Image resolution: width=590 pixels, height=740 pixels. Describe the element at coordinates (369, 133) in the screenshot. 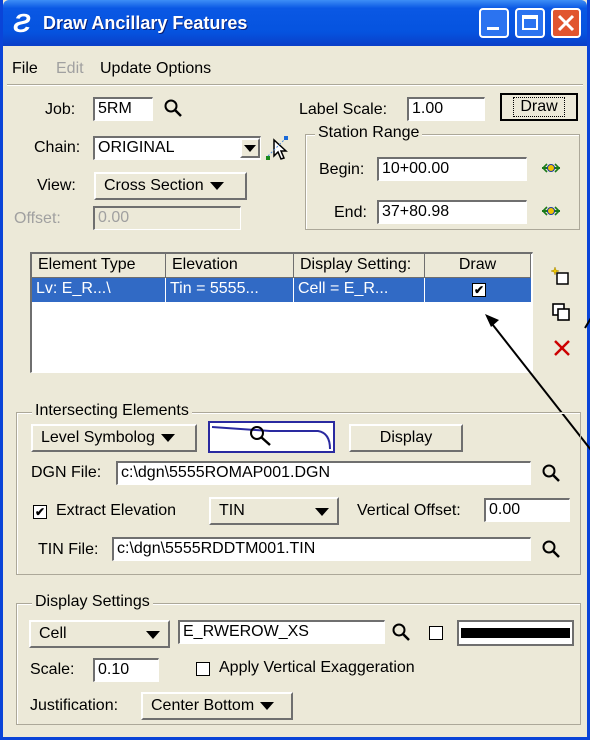

I see `station-range-title: Station Range` at that location.